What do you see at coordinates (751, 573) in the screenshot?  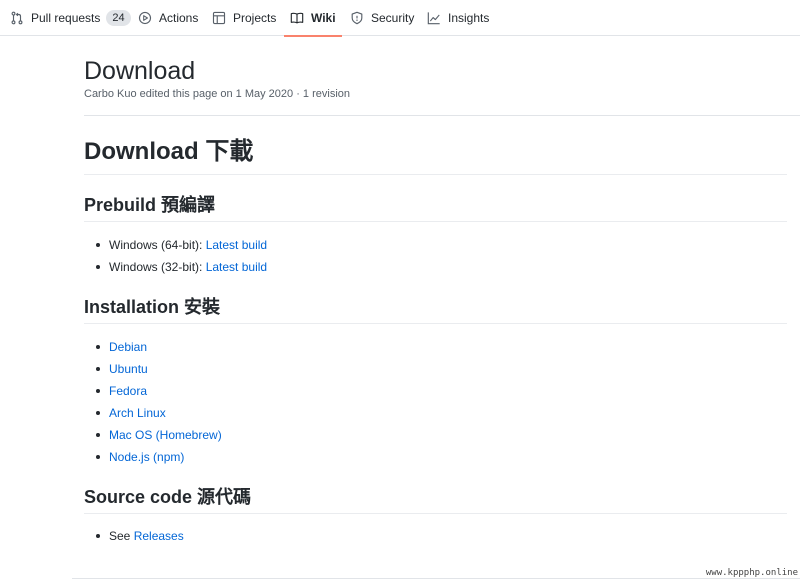 I see `watermark: www.kppphp.online` at bounding box center [751, 573].